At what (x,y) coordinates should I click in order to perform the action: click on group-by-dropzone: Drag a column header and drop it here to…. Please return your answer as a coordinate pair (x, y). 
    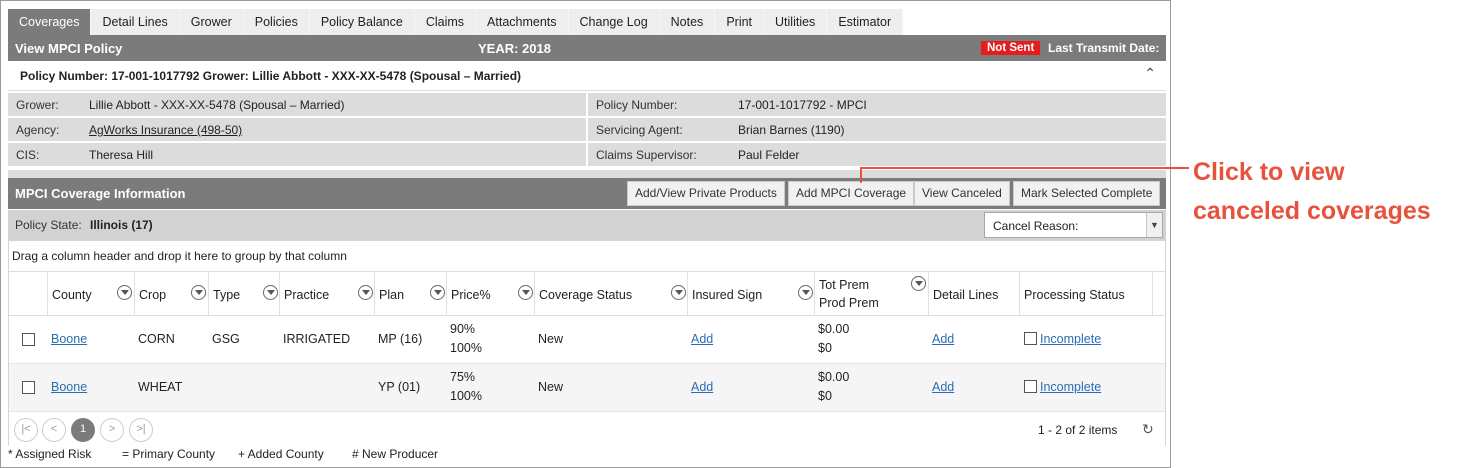
    Looking at the image, I should click on (587, 256).